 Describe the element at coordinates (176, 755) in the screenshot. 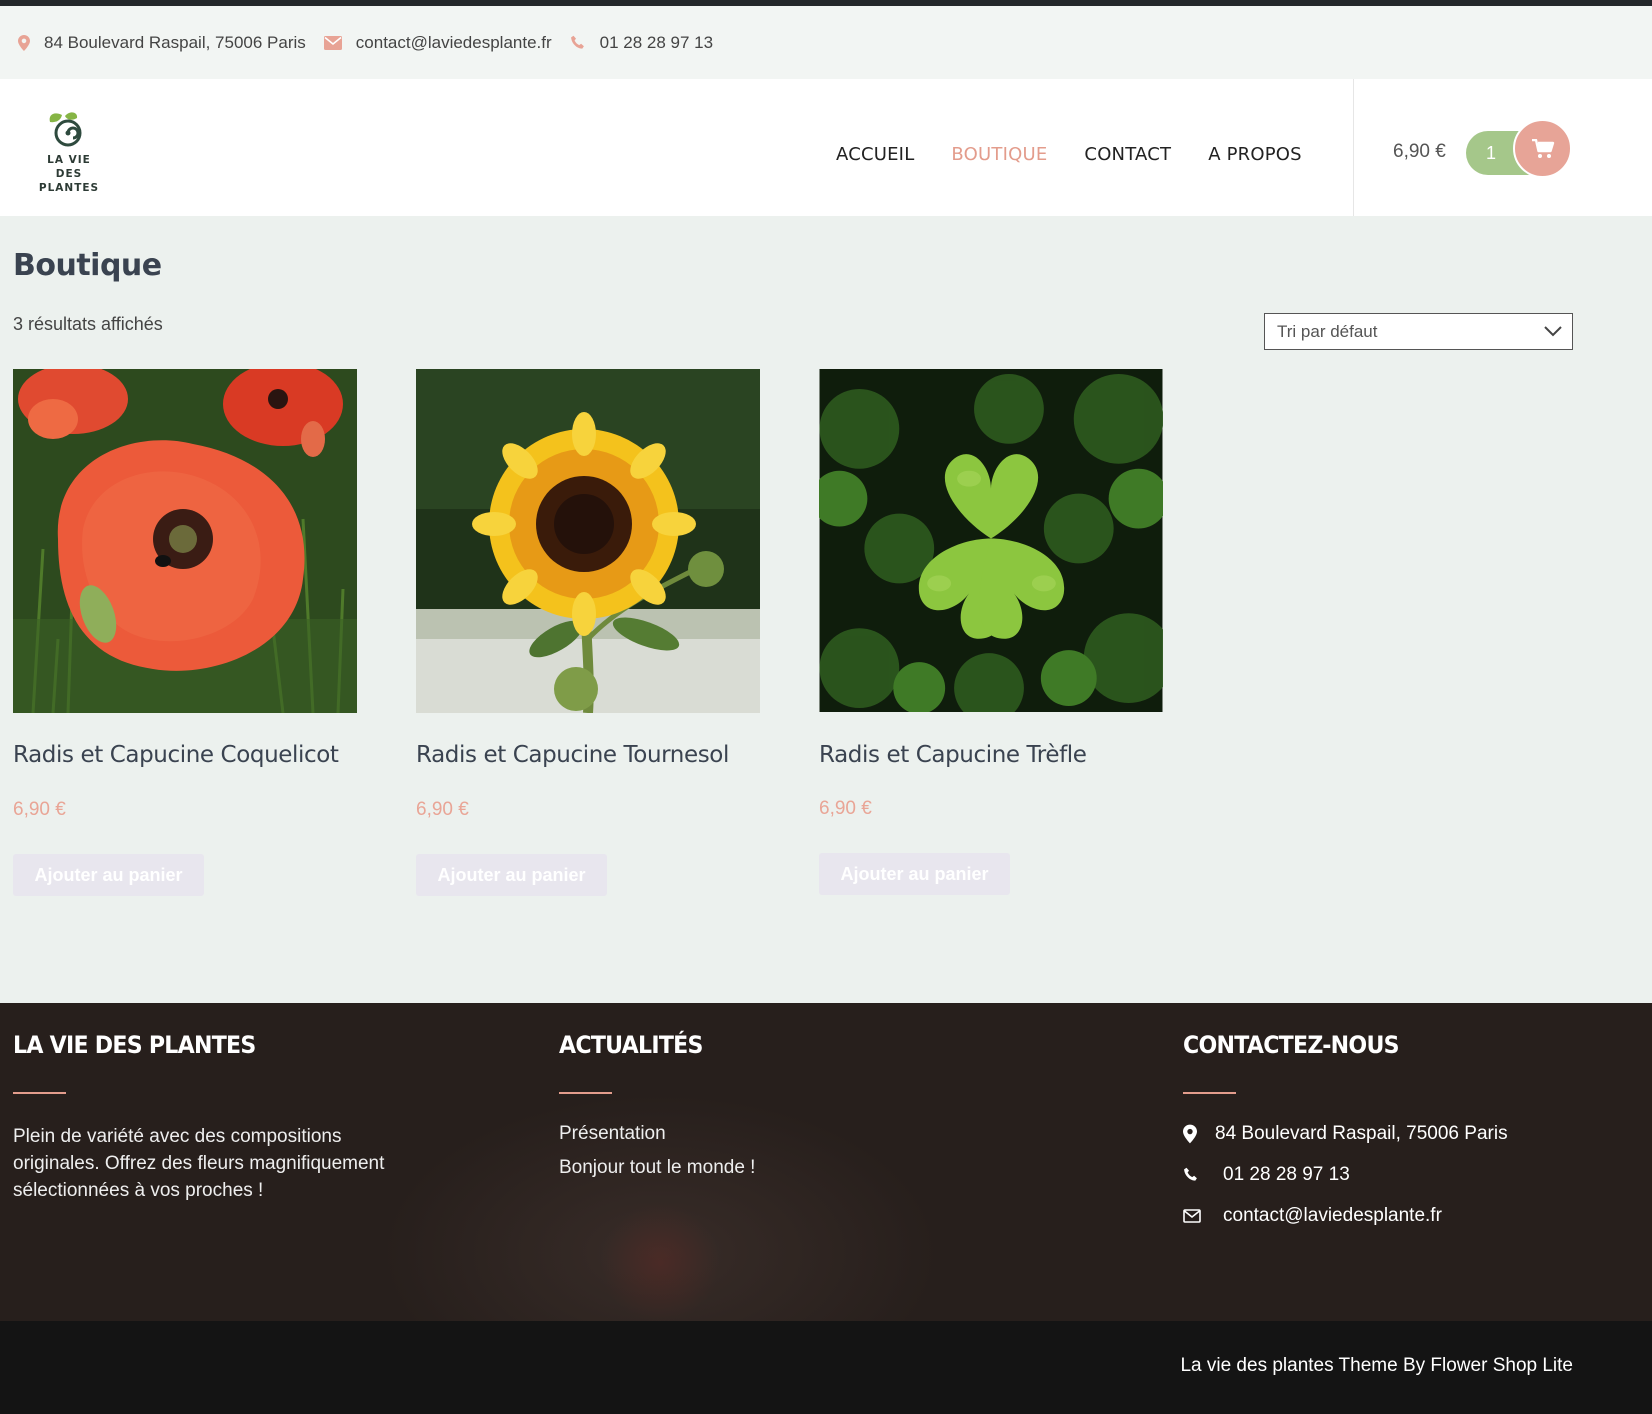

I see `product-name: Radis et Capucine Coquelicot` at that location.